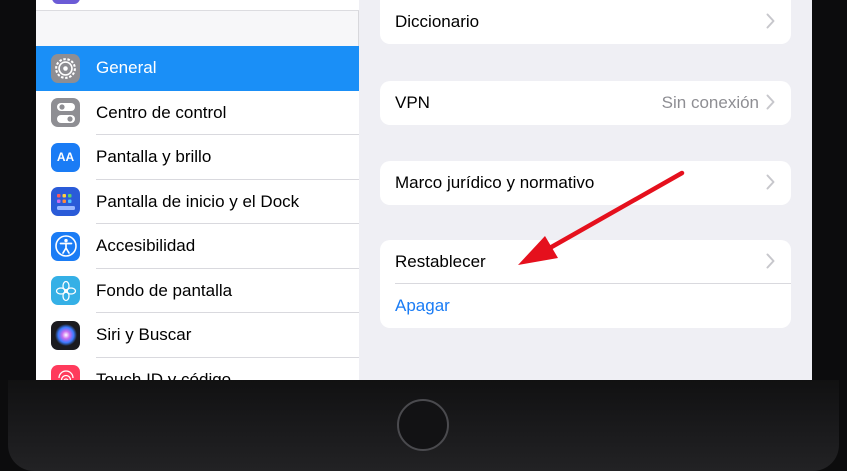  I want to click on sidebar-item-label: Accesibilidad, so click(146, 246).